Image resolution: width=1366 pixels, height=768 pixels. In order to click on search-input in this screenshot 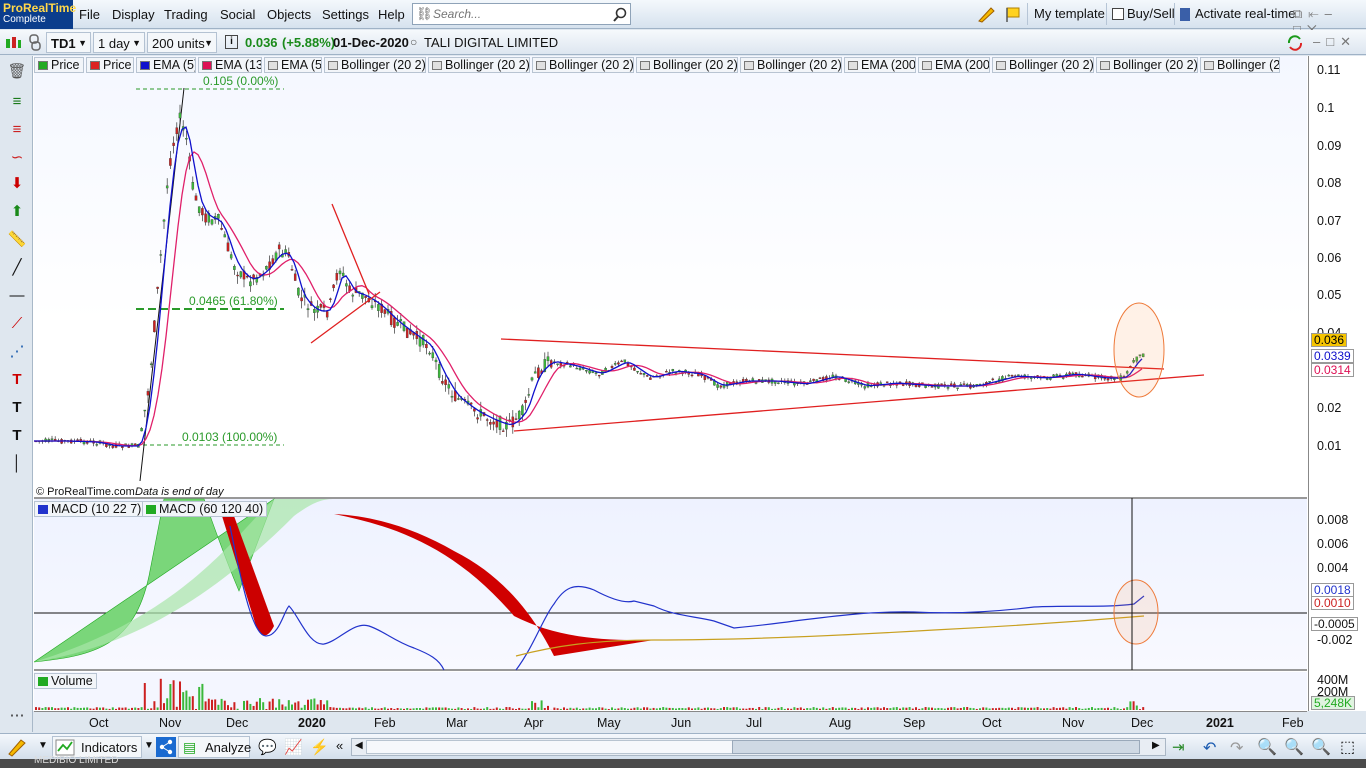, I will do `click(518, 14)`.